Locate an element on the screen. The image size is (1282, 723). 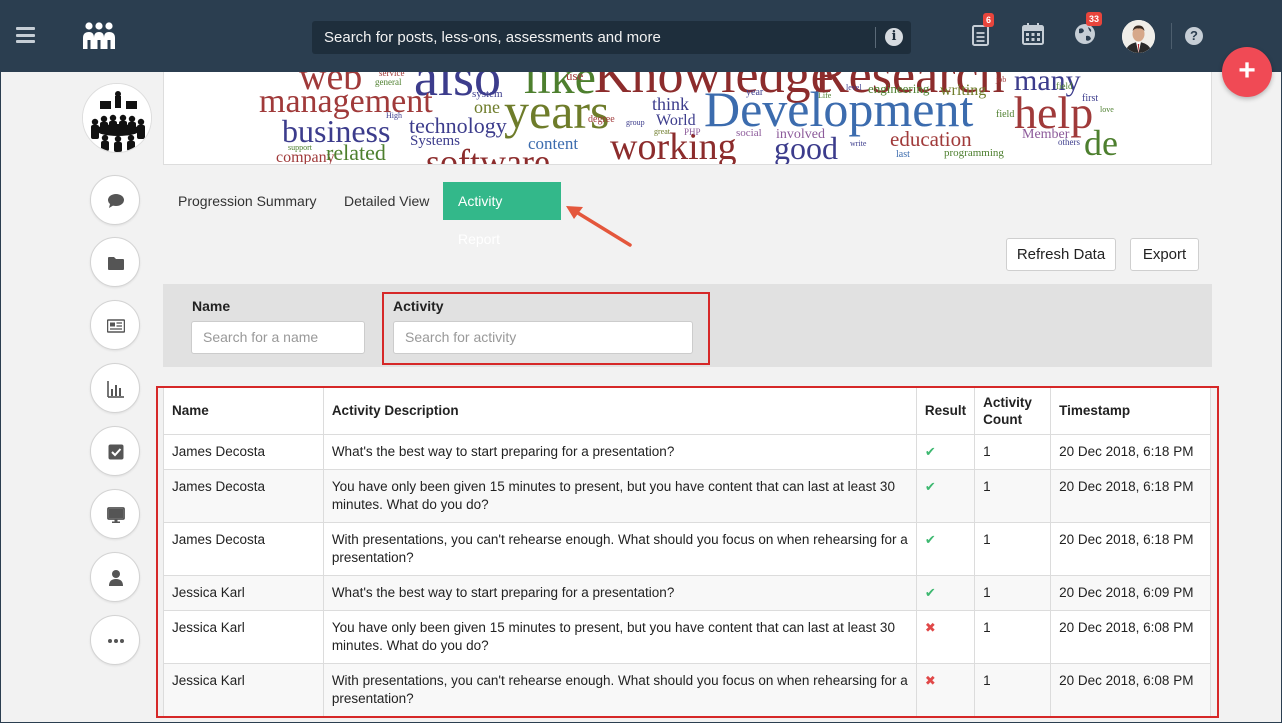
banner-word: general is located at coordinates (388, 82).